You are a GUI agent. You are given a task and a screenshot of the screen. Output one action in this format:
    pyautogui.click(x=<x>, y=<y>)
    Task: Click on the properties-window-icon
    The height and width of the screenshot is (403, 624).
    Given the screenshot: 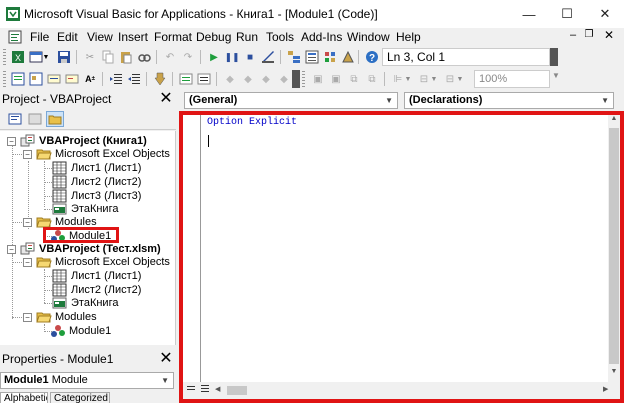 What is the action you would take?
    pyautogui.click(x=312, y=57)
    